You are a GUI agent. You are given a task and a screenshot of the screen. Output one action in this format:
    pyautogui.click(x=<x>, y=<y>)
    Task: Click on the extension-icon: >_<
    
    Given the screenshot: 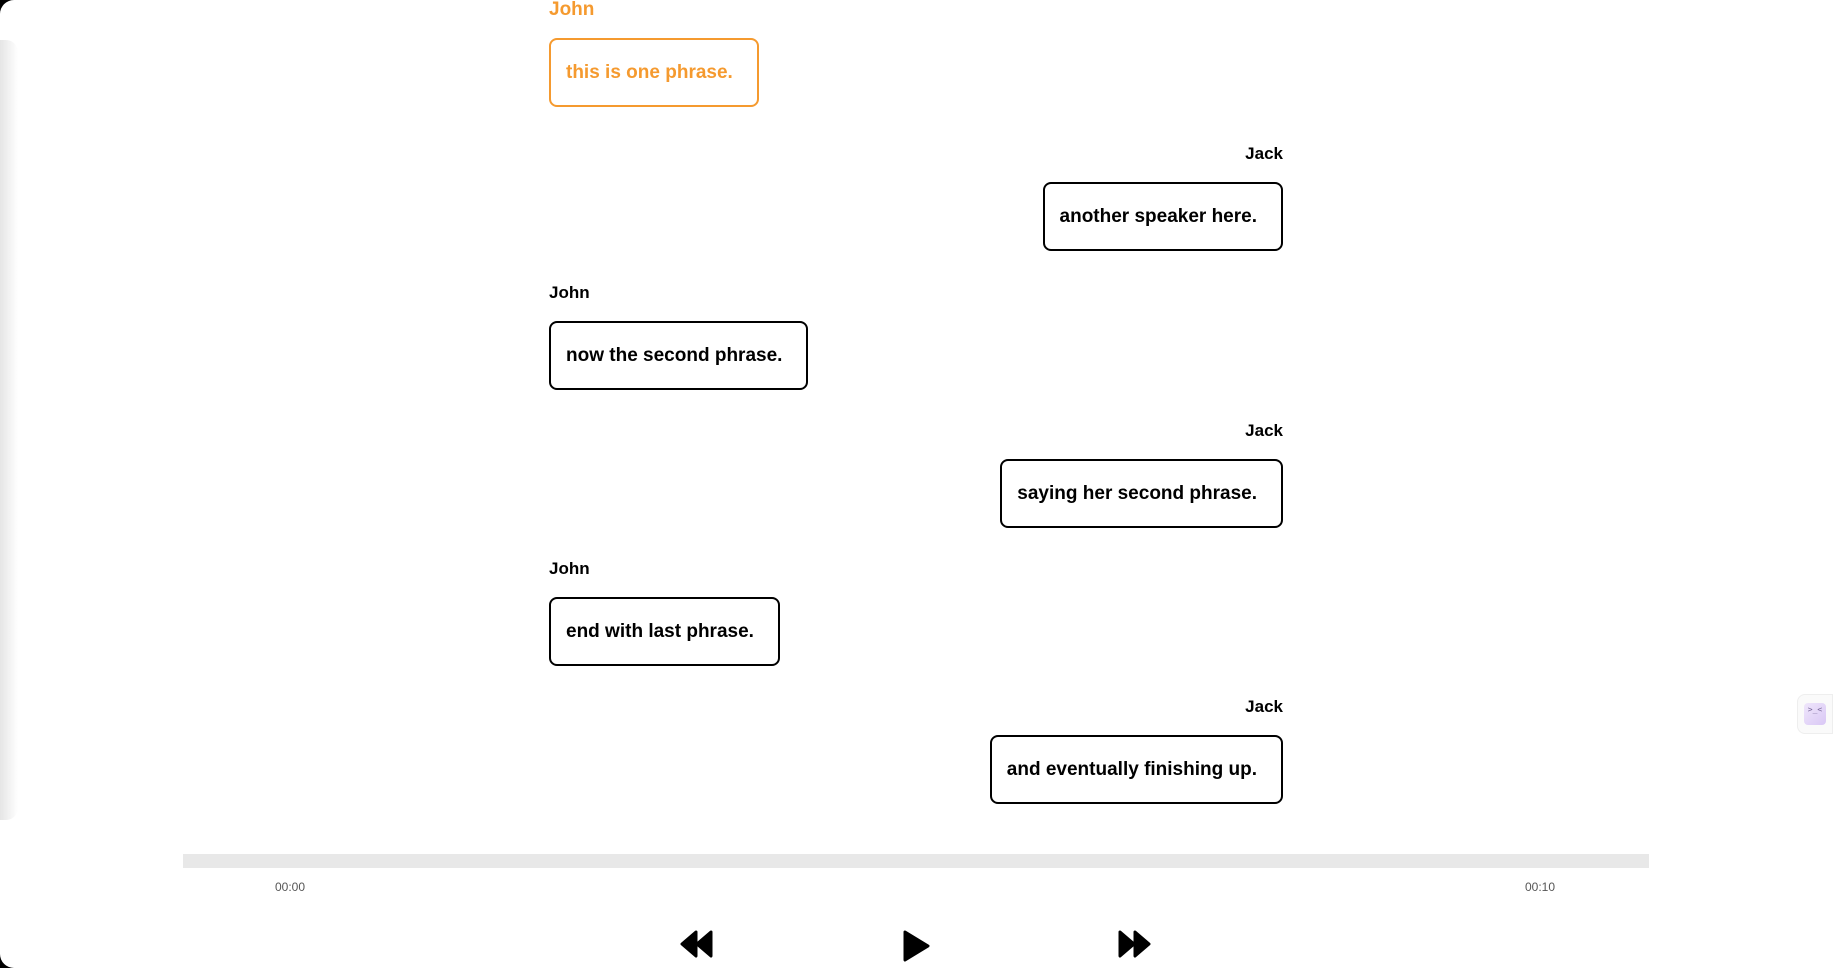 What is the action you would take?
    pyautogui.click(x=1815, y=714)
    